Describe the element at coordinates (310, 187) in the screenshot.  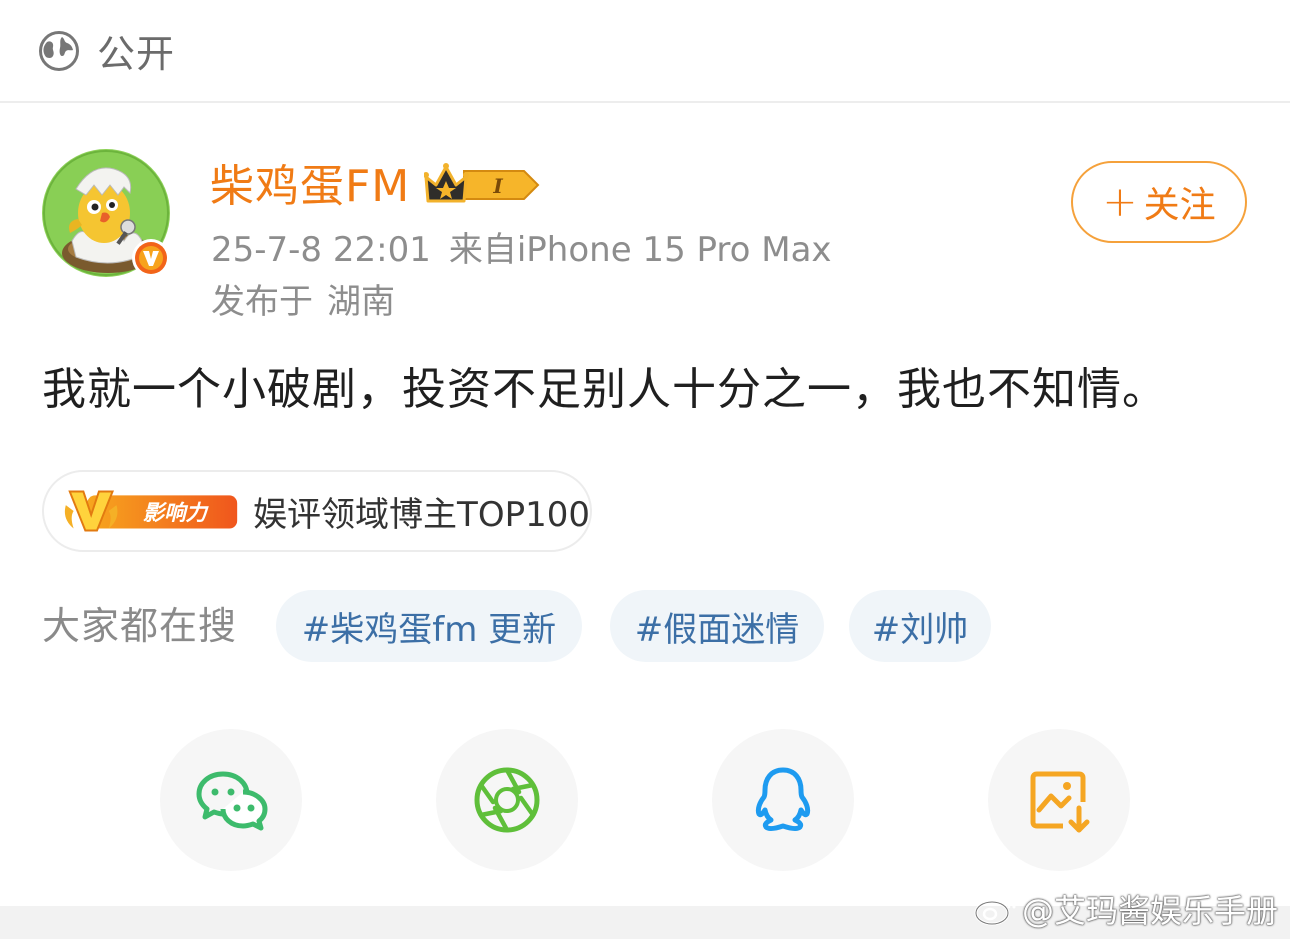
I see `user-name: 柴鸡蛋FM` at that location.